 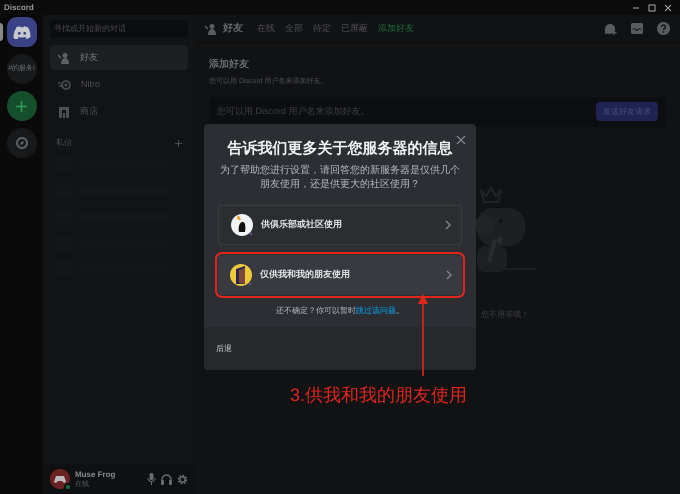 I want to click on microphone-icon, so click(x=151, y=479).